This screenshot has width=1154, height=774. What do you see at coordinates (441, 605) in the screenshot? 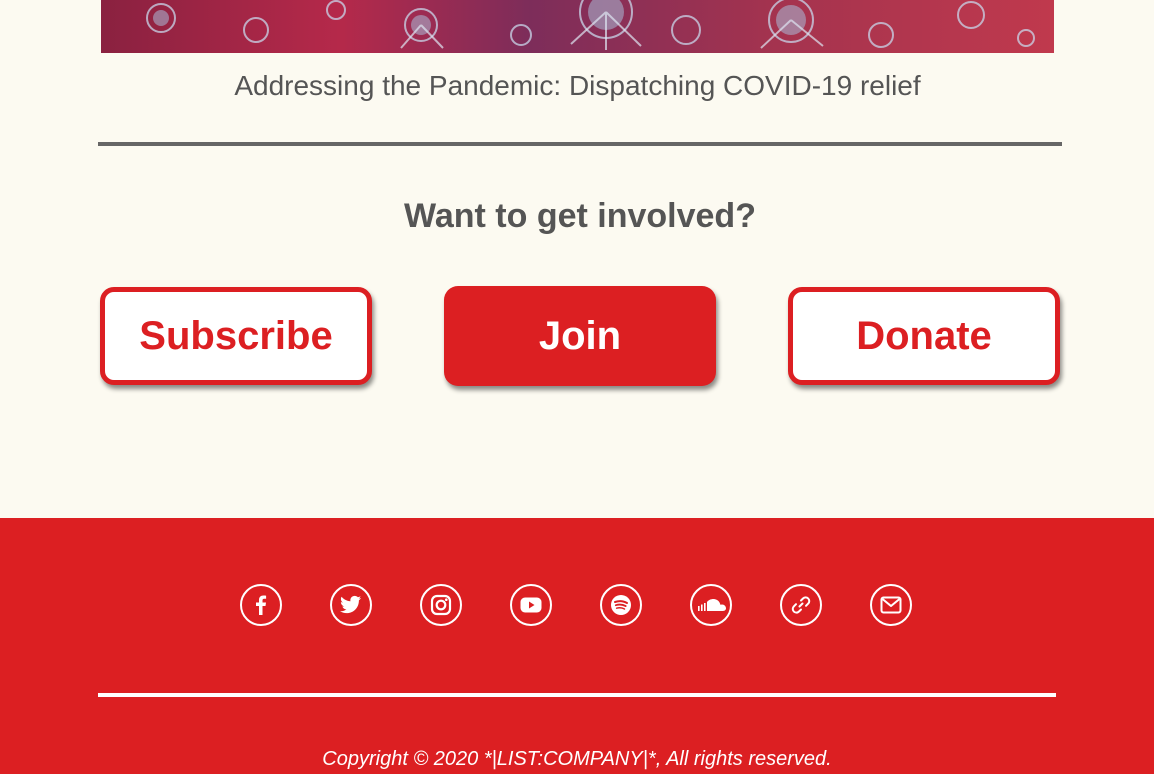
I see `instagram-icon` at bounding box center [441, 605].